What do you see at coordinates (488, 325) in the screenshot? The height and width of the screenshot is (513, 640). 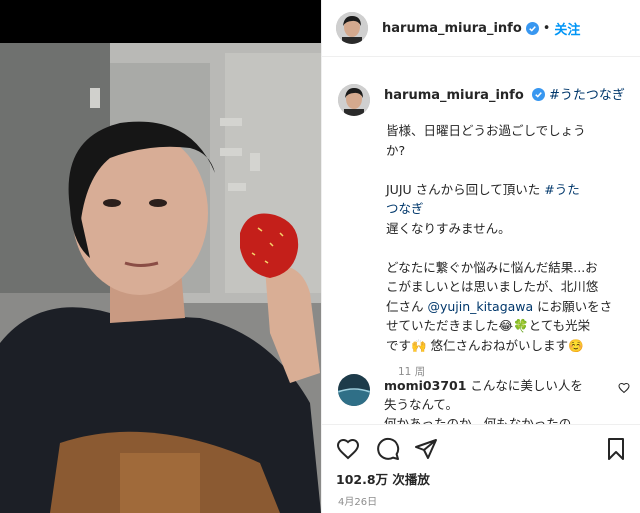 I see `caption-line: せていただきました😂🍀とても光栄` at bounding box center [488, 325].